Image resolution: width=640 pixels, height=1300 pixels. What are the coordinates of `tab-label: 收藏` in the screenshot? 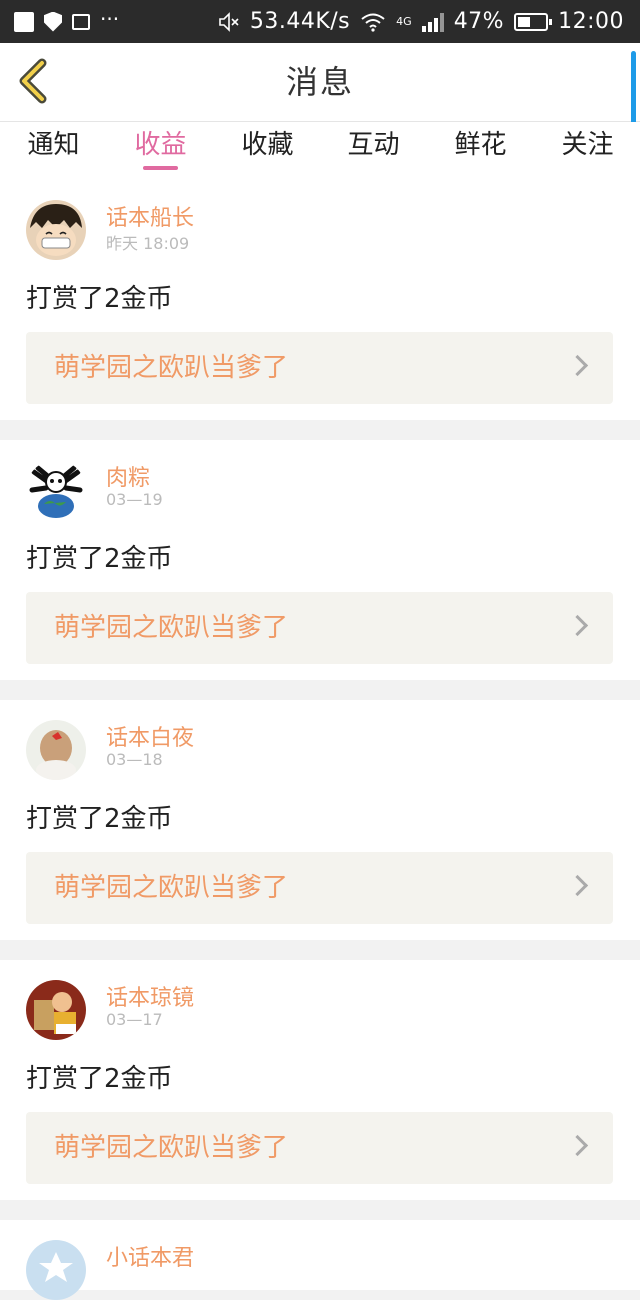 It's located at (267, 145).